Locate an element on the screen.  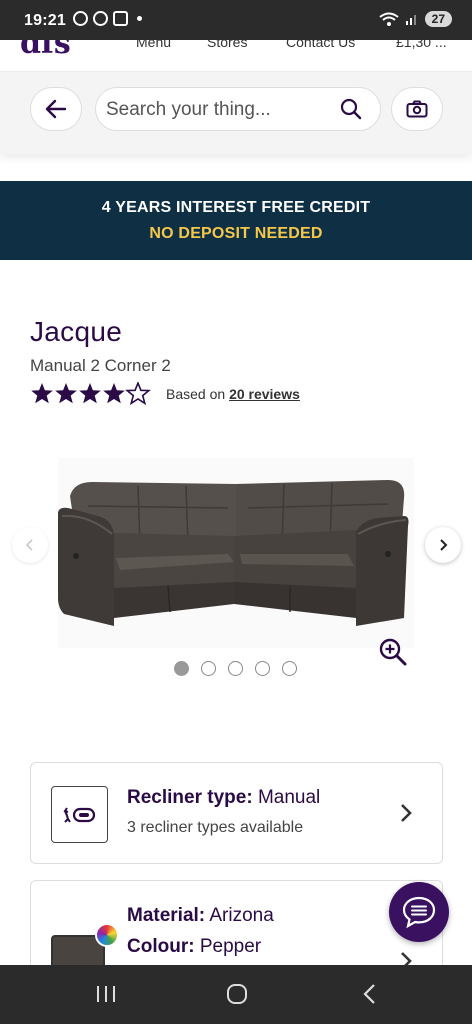
search-bar-row is located at coordinates (236, 113).